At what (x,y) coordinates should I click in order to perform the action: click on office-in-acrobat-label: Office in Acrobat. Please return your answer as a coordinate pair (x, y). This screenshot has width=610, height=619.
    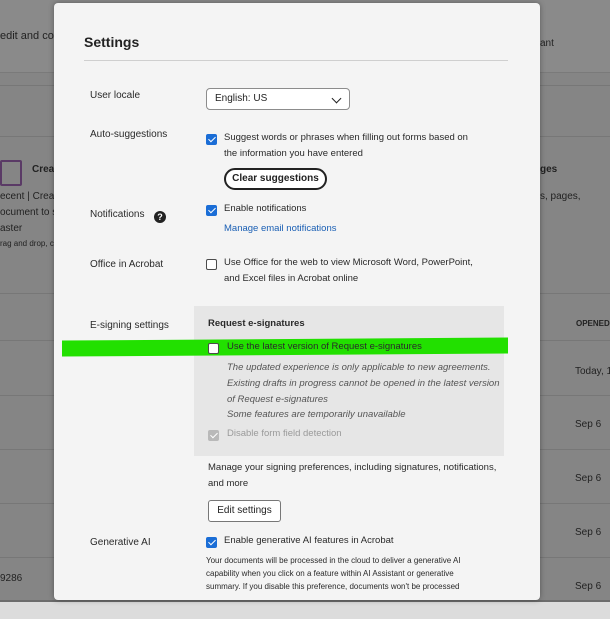
    Looking at the image, I should click on (127, 264).